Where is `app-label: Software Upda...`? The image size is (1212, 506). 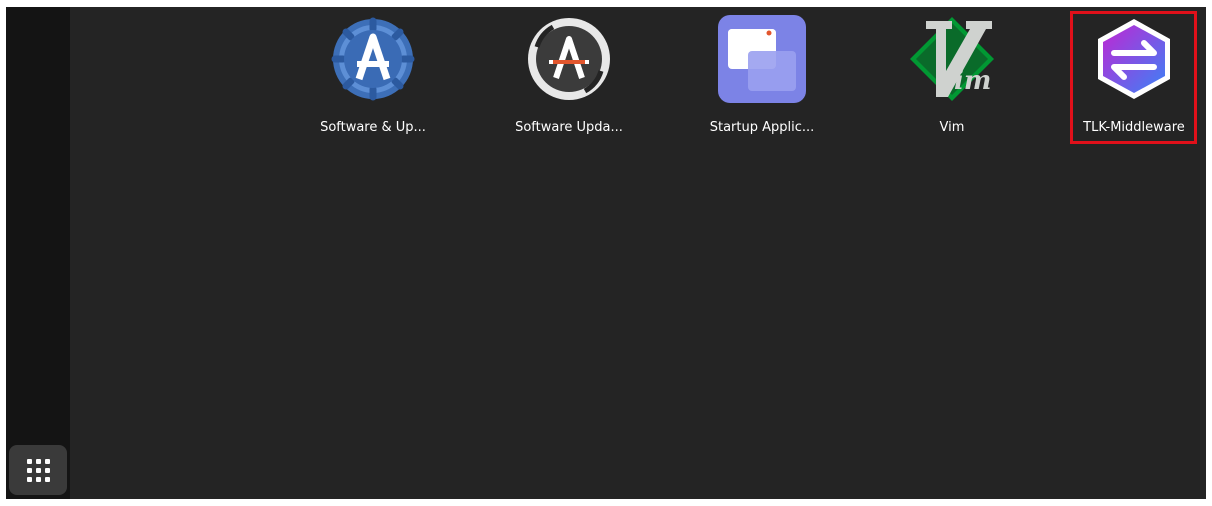
app-label: Software Upda... is located at coordinates (569, 127).